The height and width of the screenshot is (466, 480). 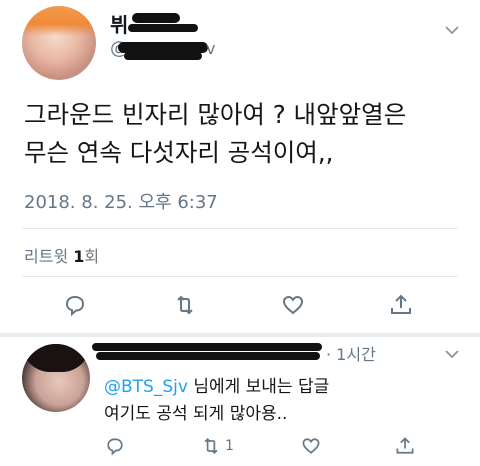 I want to click on reply-to-context: @BTS_Sjv 님에게 보내는 답글, so click(x=216, y=384).